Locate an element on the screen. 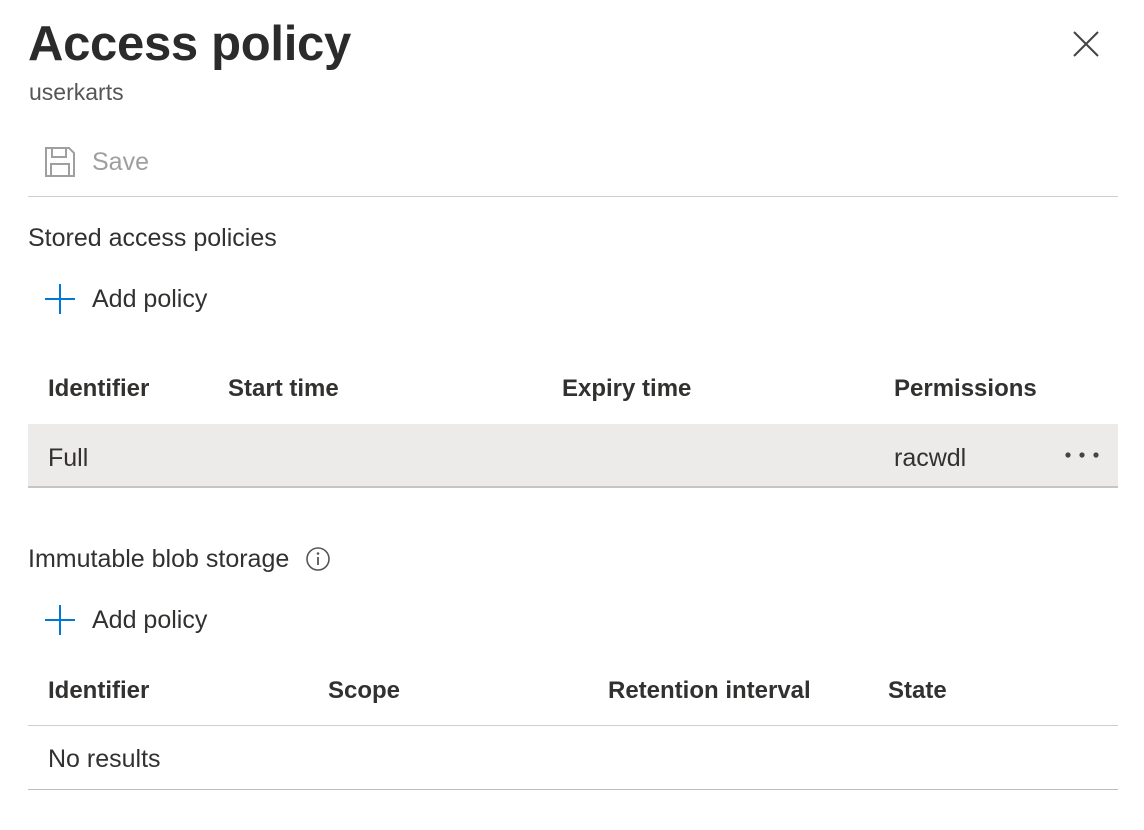 This screenshot has height=830, width=1144. toolbar-divider is located at coordinates (573, 196).